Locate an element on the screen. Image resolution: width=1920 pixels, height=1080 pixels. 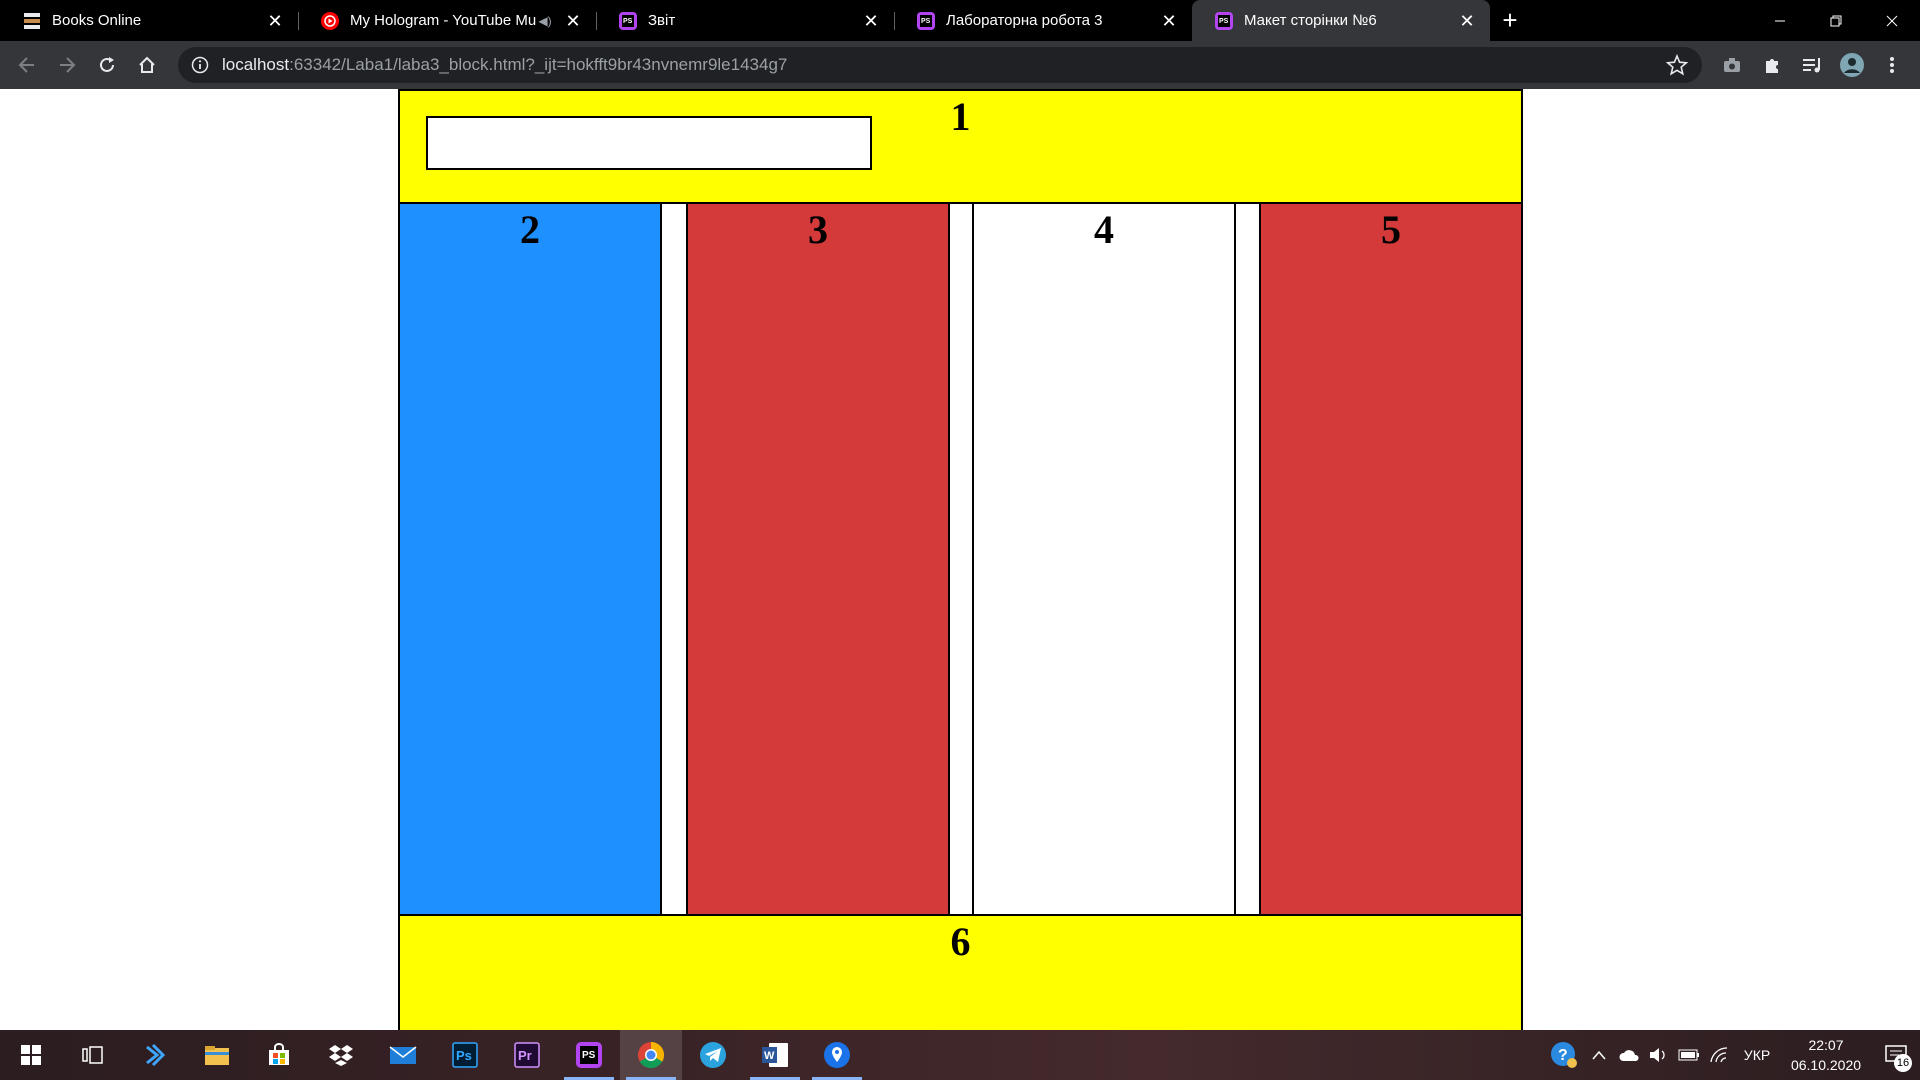
tab-title: Books Online is located at coordinates (97, 20).